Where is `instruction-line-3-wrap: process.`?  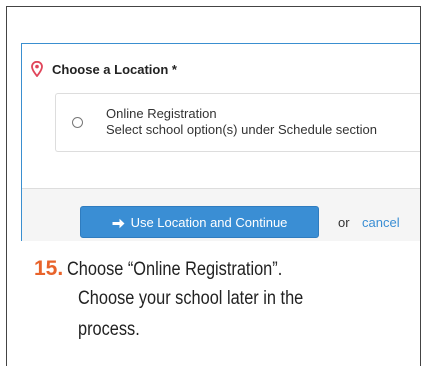 instruction-line-3-wrap: process. is located at coordinates (114, 330).